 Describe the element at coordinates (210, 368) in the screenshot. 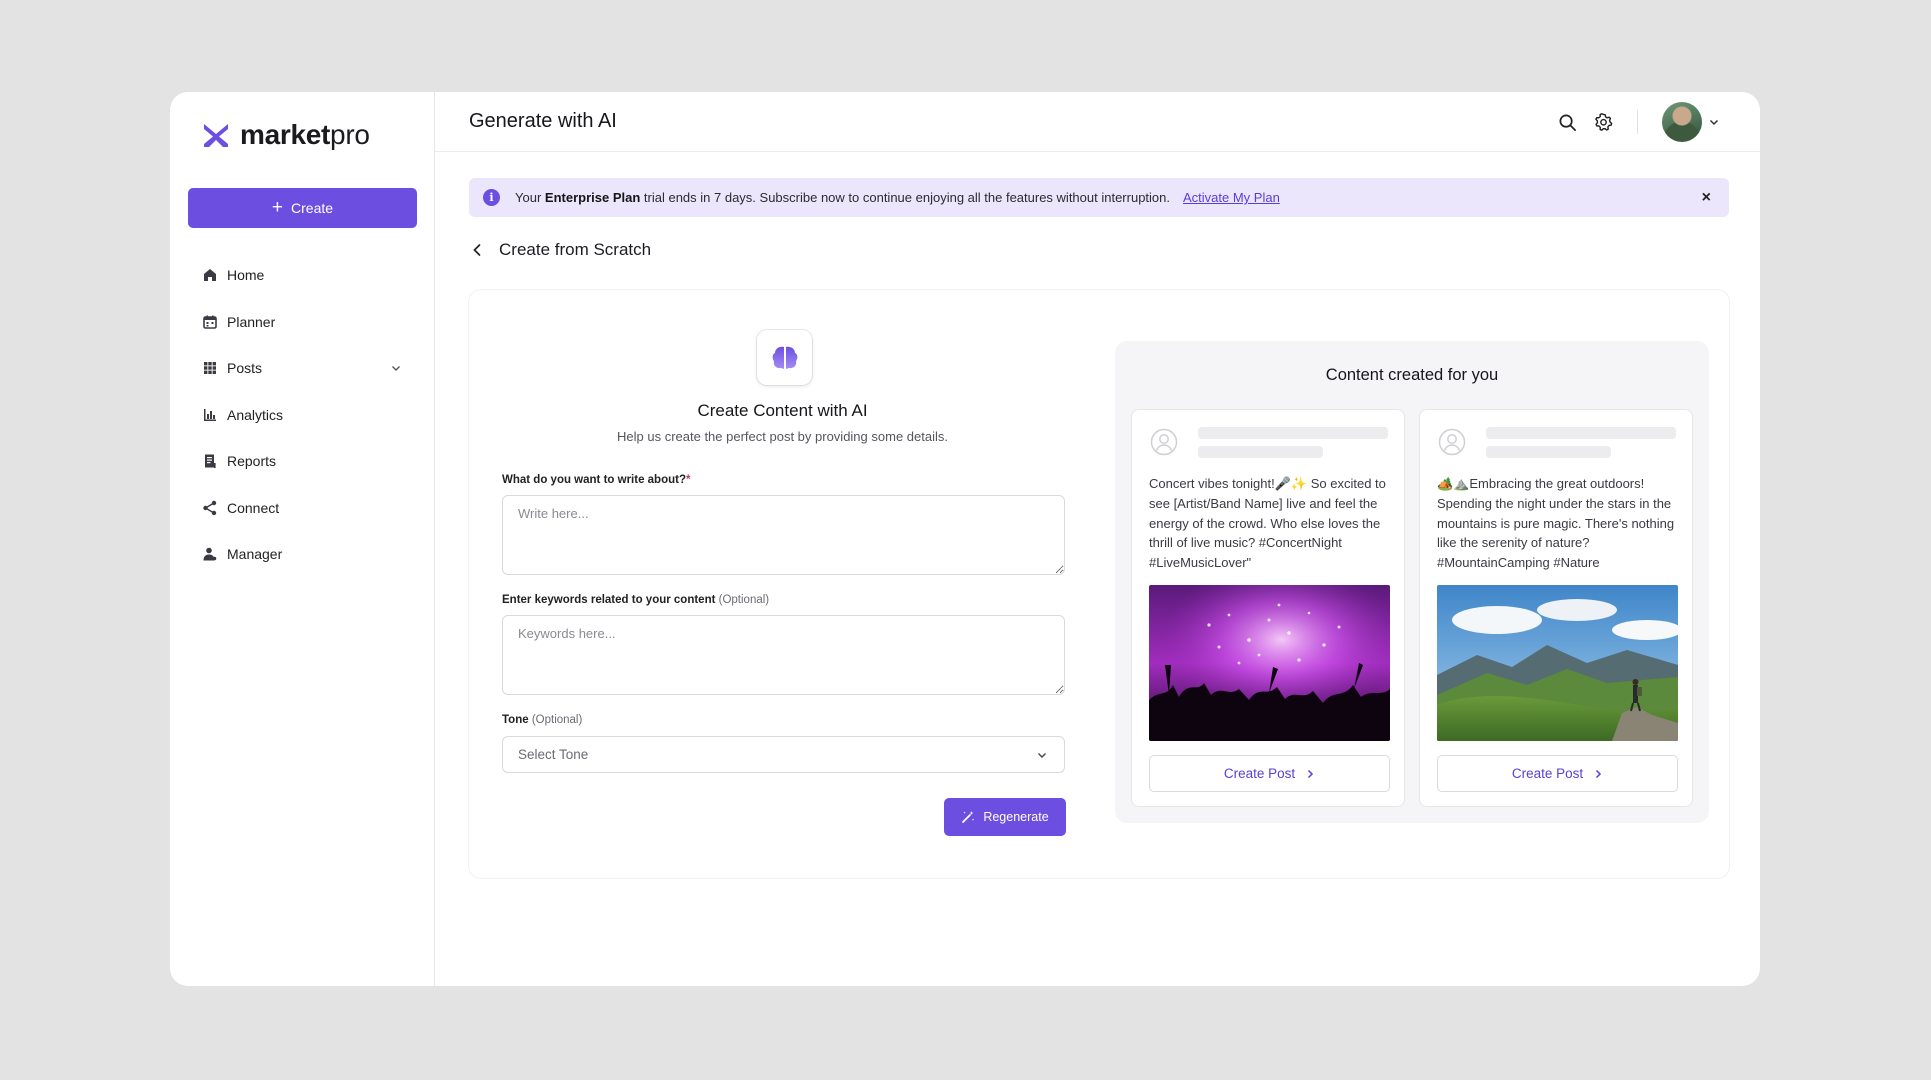

I see `grid-icon` at that location.